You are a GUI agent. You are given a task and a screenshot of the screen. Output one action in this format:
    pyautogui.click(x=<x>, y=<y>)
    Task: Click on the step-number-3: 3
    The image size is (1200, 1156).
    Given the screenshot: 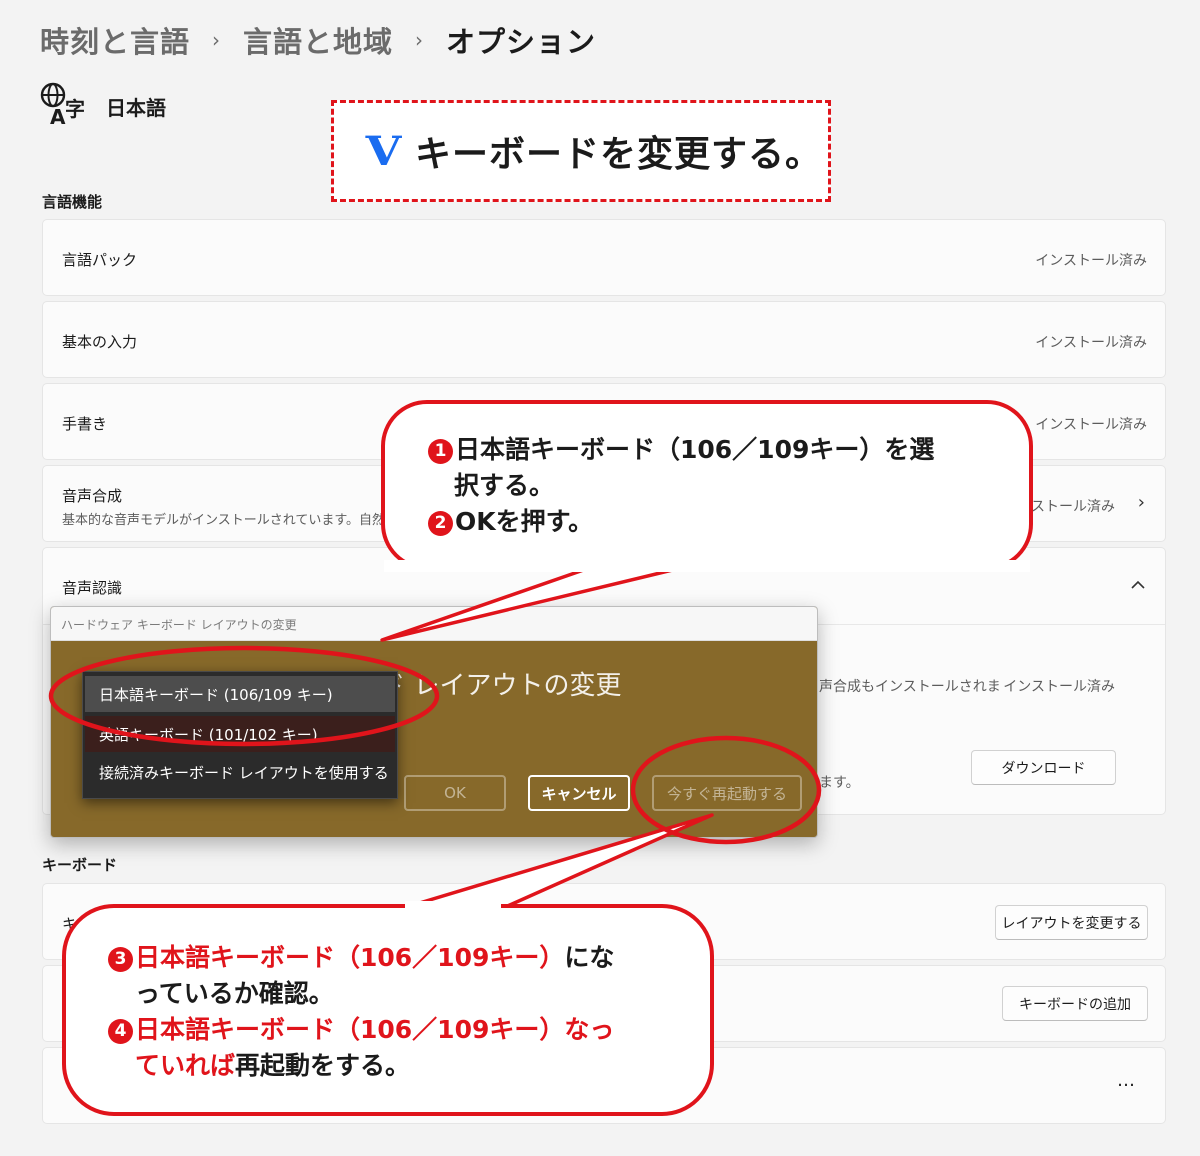 What is the action you would take?
    pyautogui.click(x=120, y=959)
    